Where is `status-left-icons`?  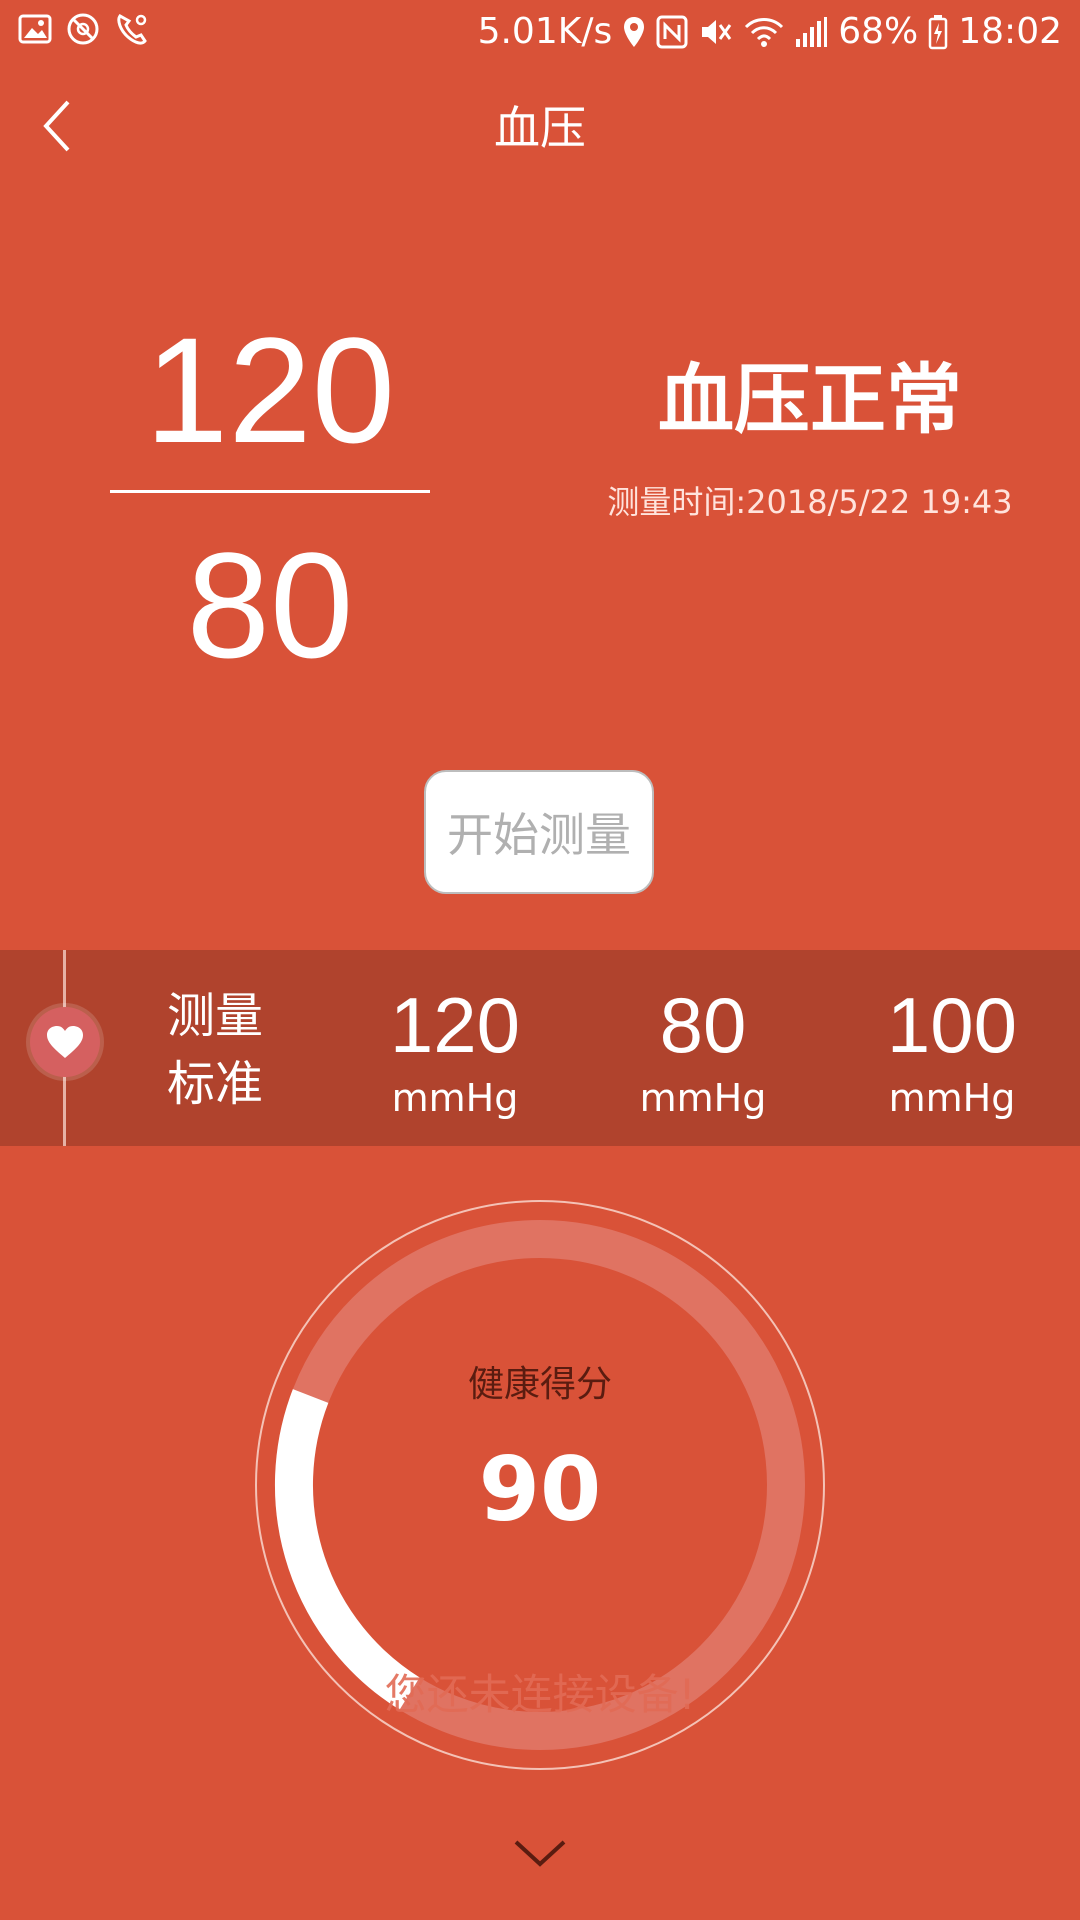
status-left-icons is located at coordinates (84, 29).